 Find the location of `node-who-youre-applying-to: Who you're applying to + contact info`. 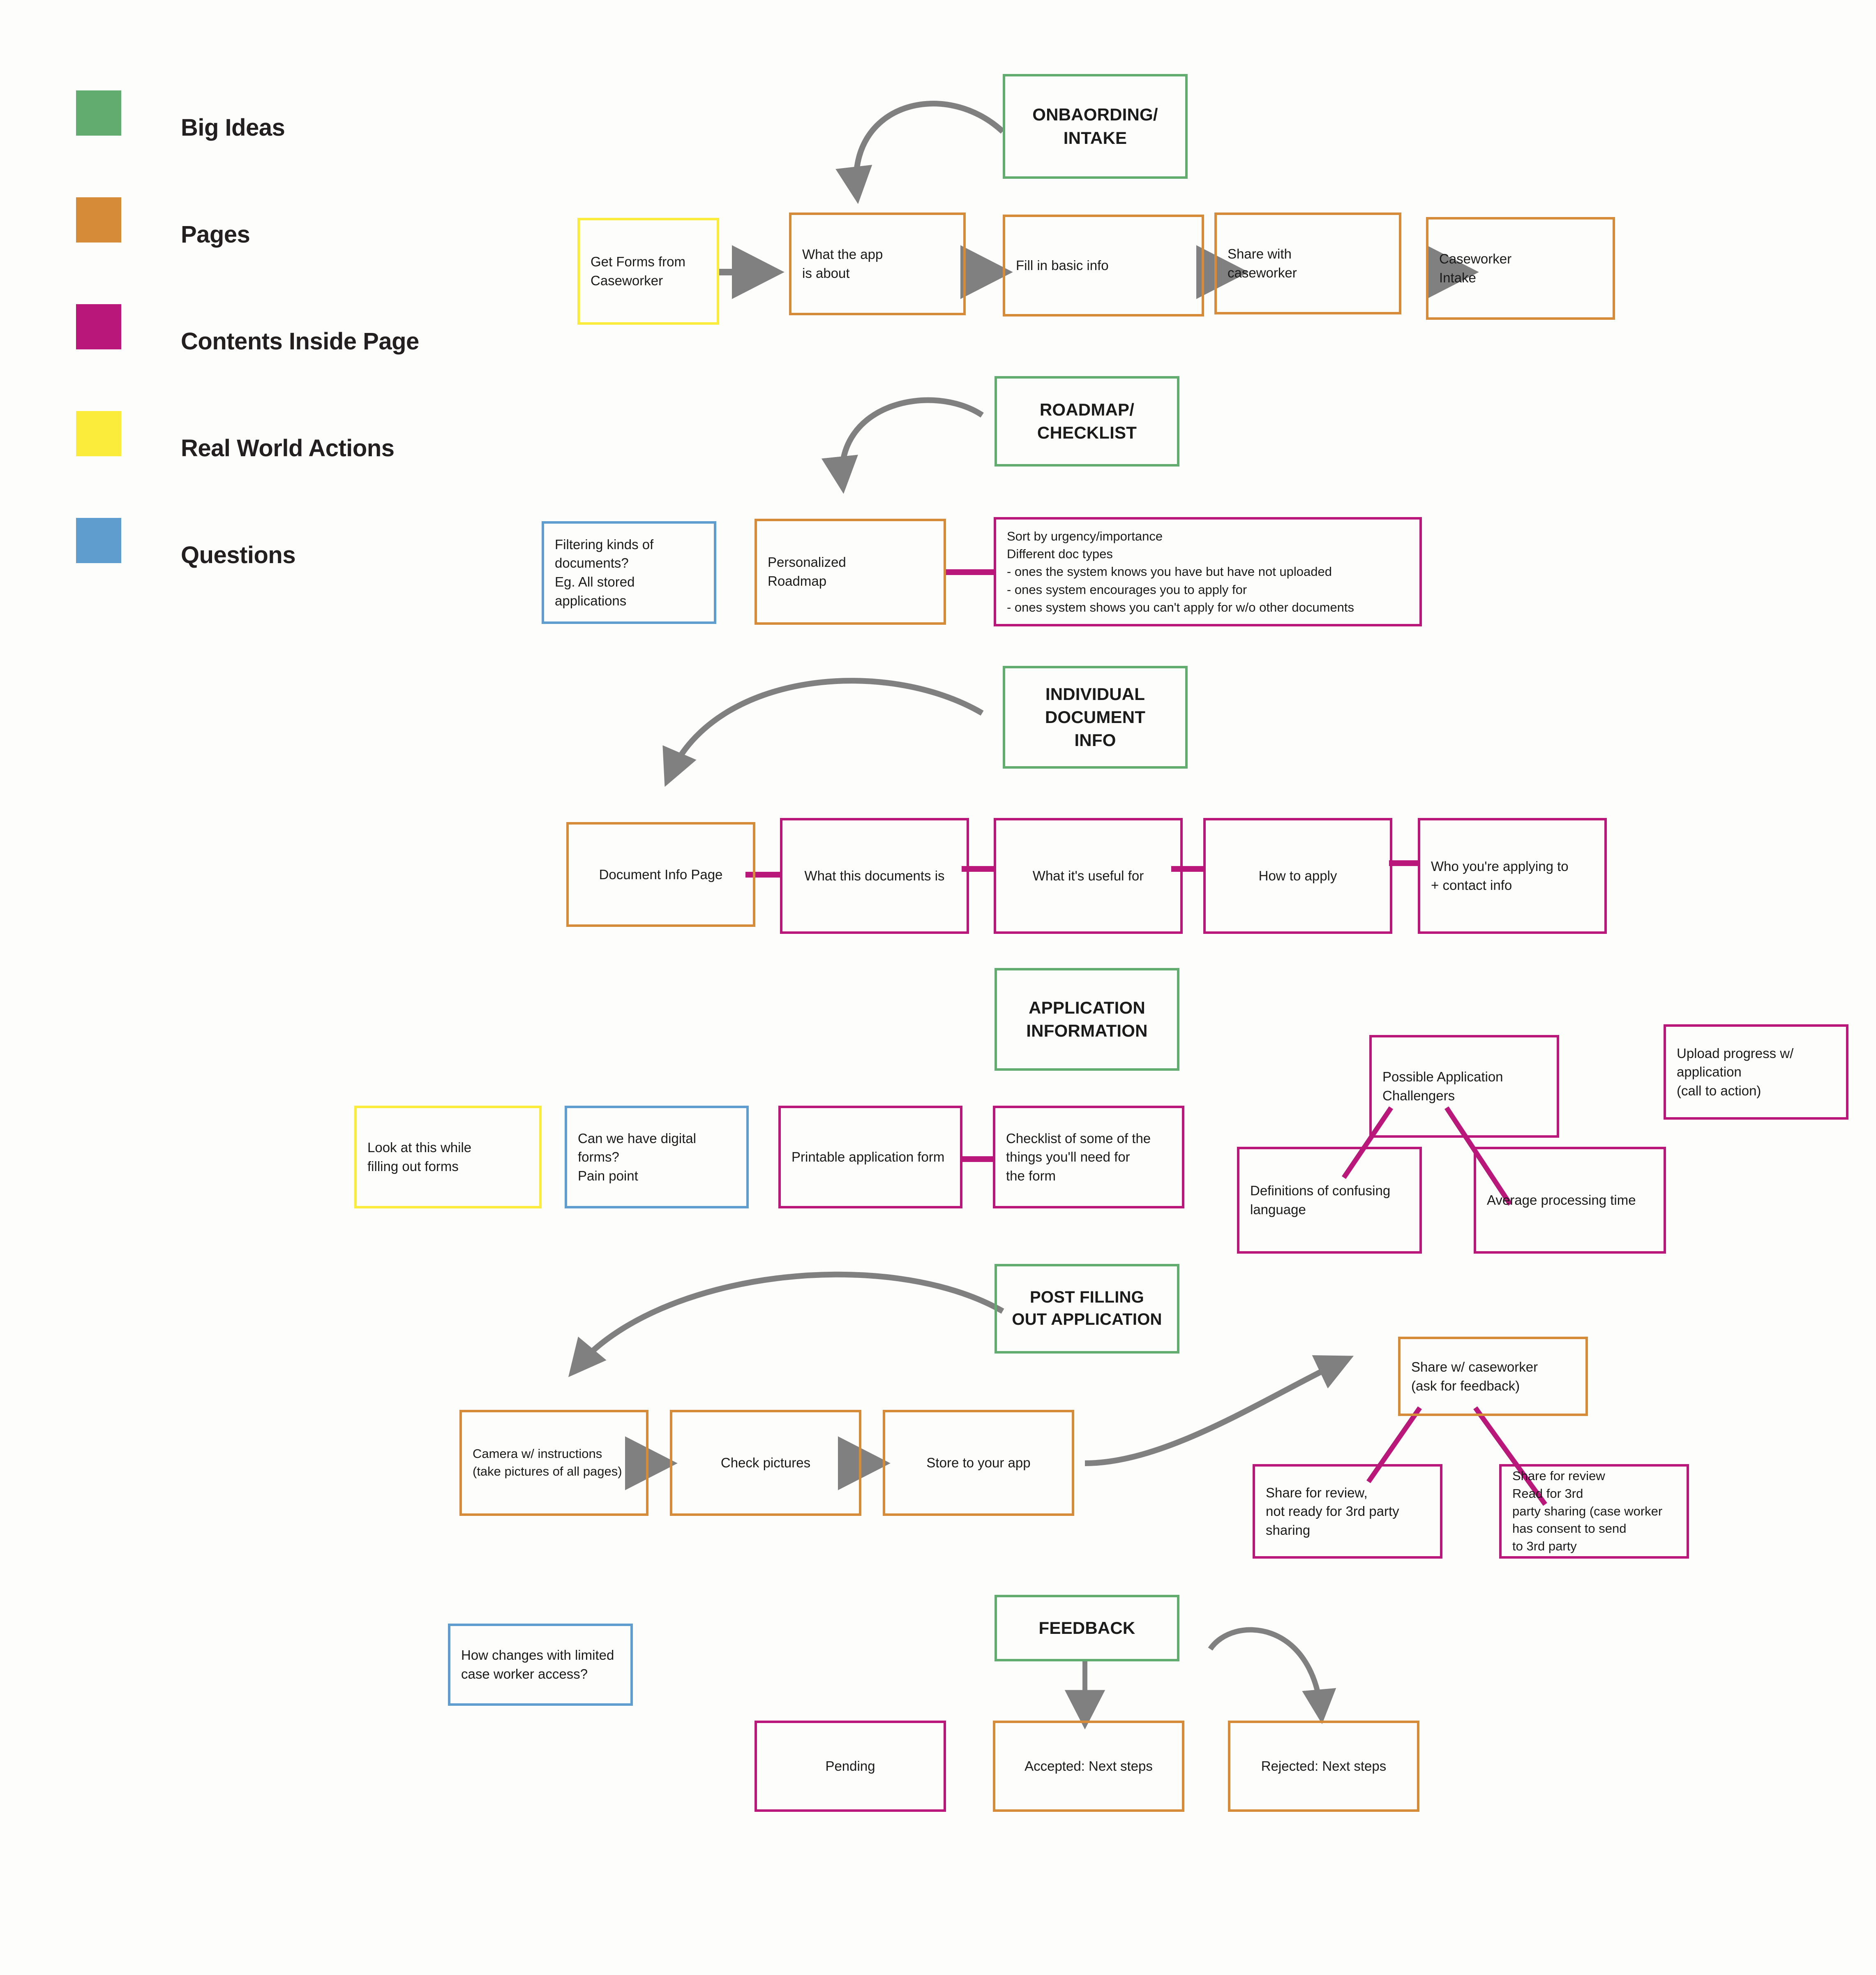

node-who-youre-applying-to: Who you're applying to + contact info is located at coordinates (1513, 876).